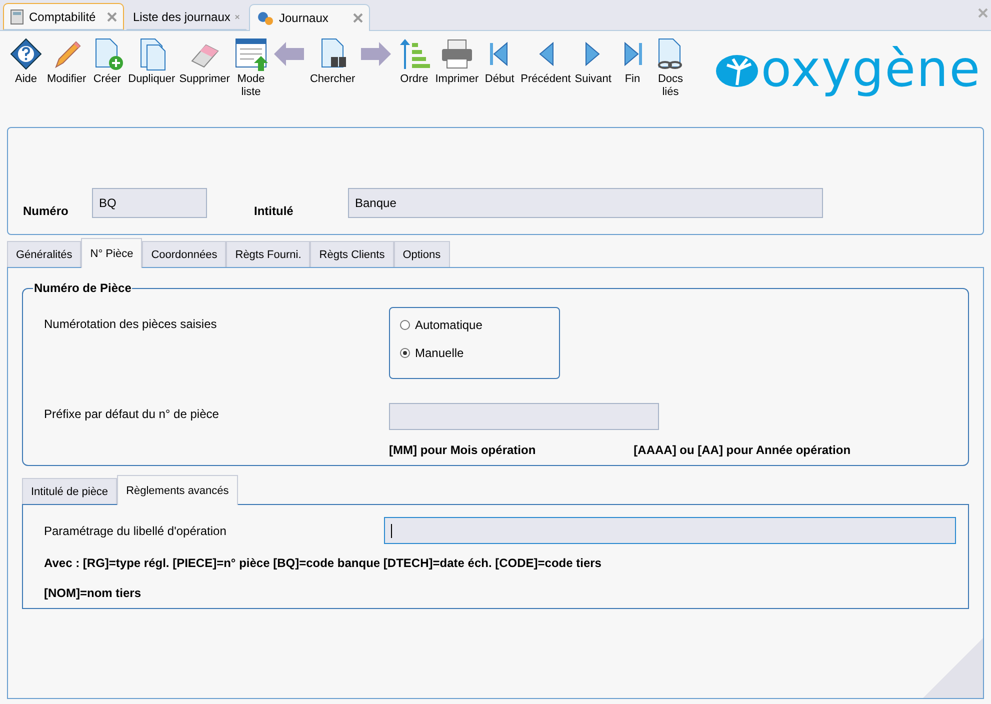 The height and width of the screenshot is (704, 991). I want to click on note-text: Avec : [RG]=type régl. [PIECE]=n° pièce [BQ]=code banque [DTECH]=date éch. [CODE]=code tiers, so click(323, 563).